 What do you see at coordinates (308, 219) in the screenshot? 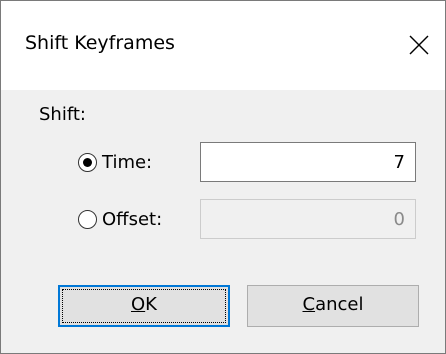
I see `offset-input` at bounding box center [308, 219].